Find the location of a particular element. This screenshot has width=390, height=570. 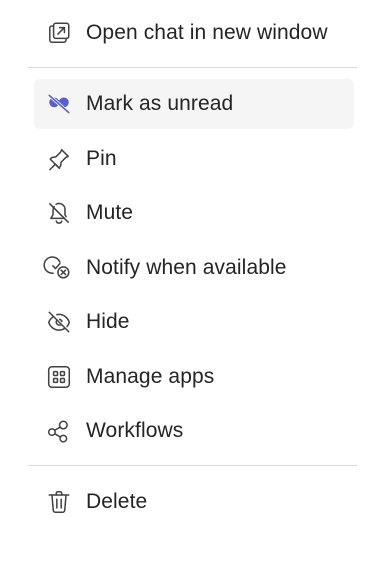

menu-item-pin: Pin is located at coordinates (194, 159).